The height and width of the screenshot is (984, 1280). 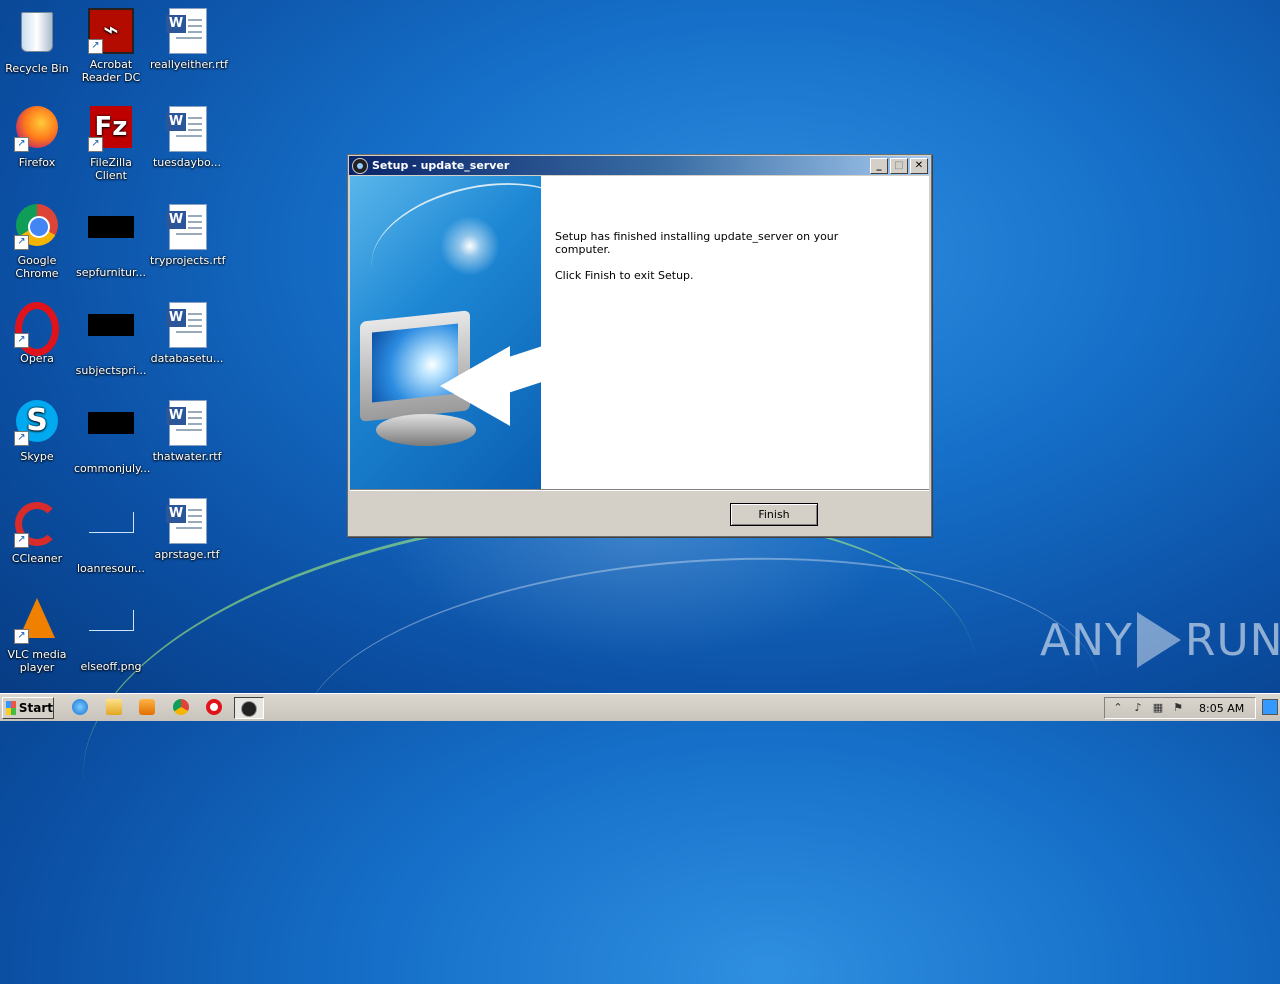 I want to click on desktop-icon-label: aprstage.rtf, so click(x=187, y=554).